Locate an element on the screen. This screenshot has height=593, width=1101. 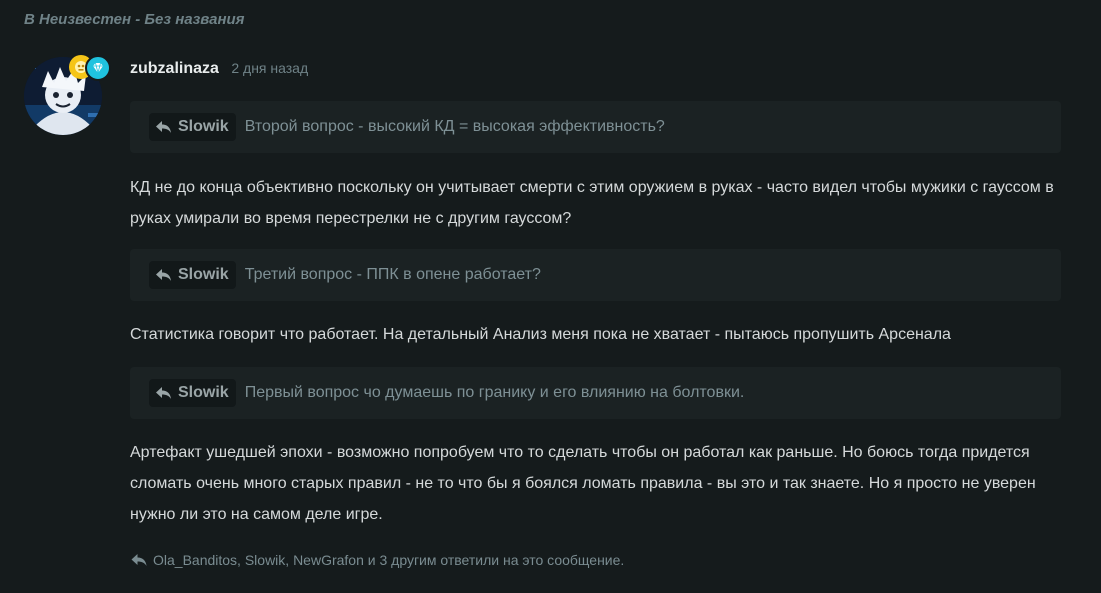
avatar-container is located at coordinates (67, 95).